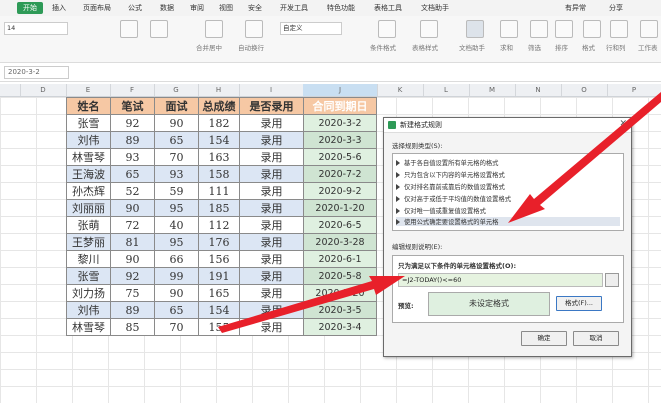 Image resolution: width=661 pixels, height=403 pixels. Describe the element at coordinates (197, 8) in the screenshot. I see `tab-review: 审阅` at that location.